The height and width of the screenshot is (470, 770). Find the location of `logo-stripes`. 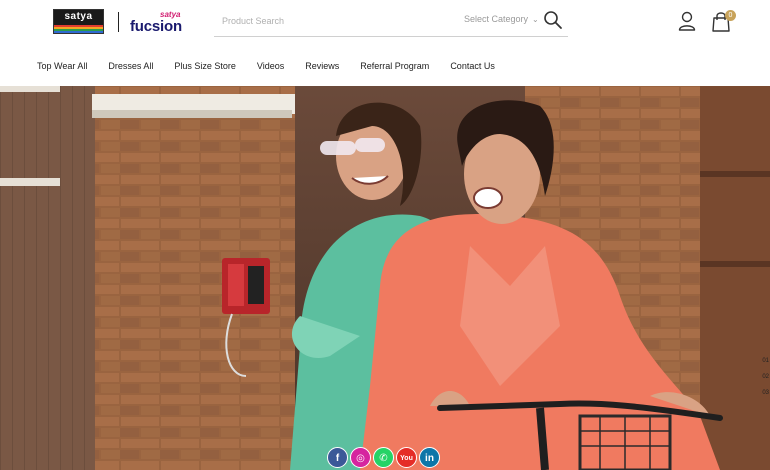

logo-stripes is located at coordinates (78, 29).